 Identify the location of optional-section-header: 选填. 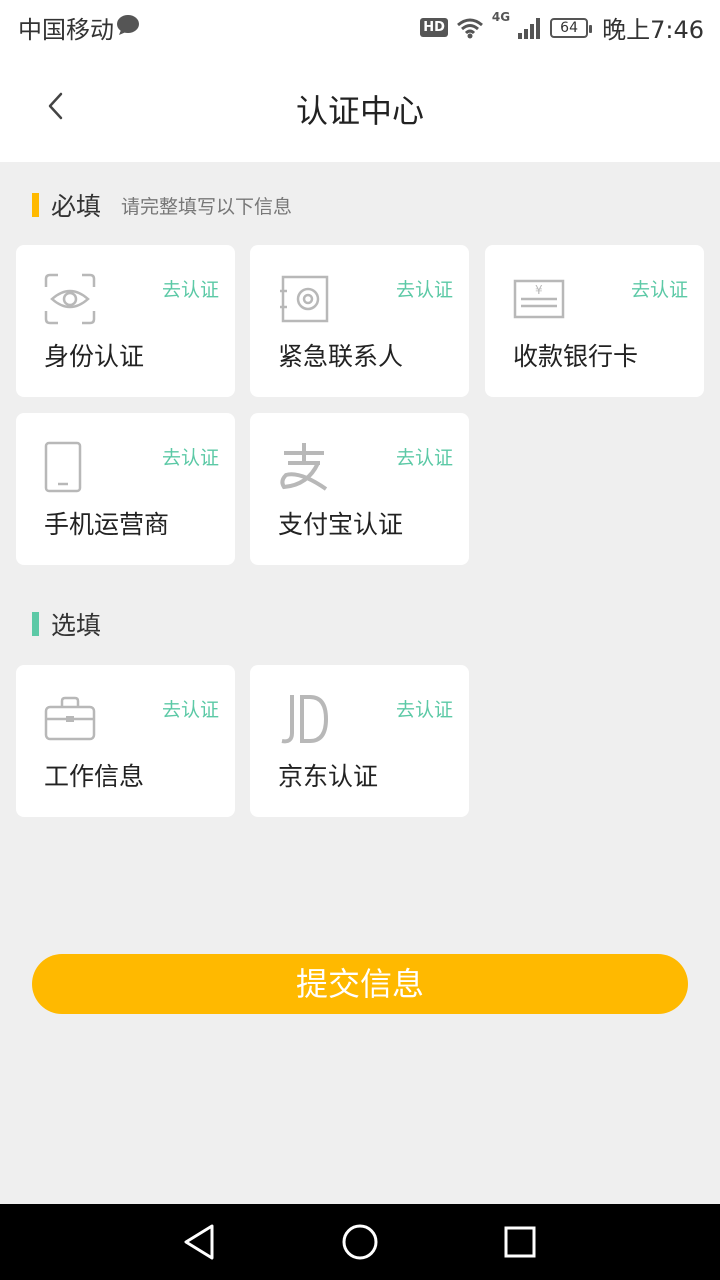
(67, 624).